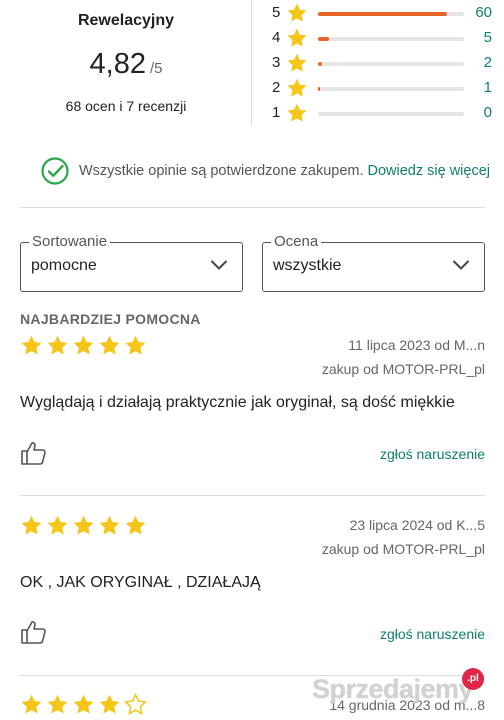 This screenshot has width=504, height=720. What do you see at coordinates (110, 319) in the screenshot?
I see `section-title: NAJBARDZIEJ POMOCNA` at bounding box center [110, 319].